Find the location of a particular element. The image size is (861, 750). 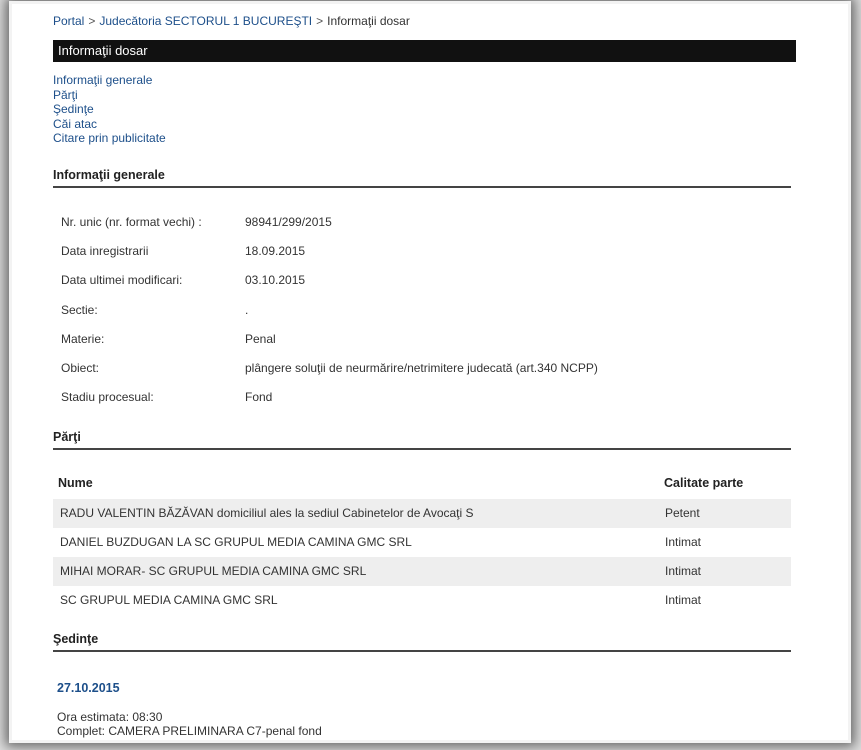

section-heading-sedinte: Şedinţe is located at coordinates (422, 642).